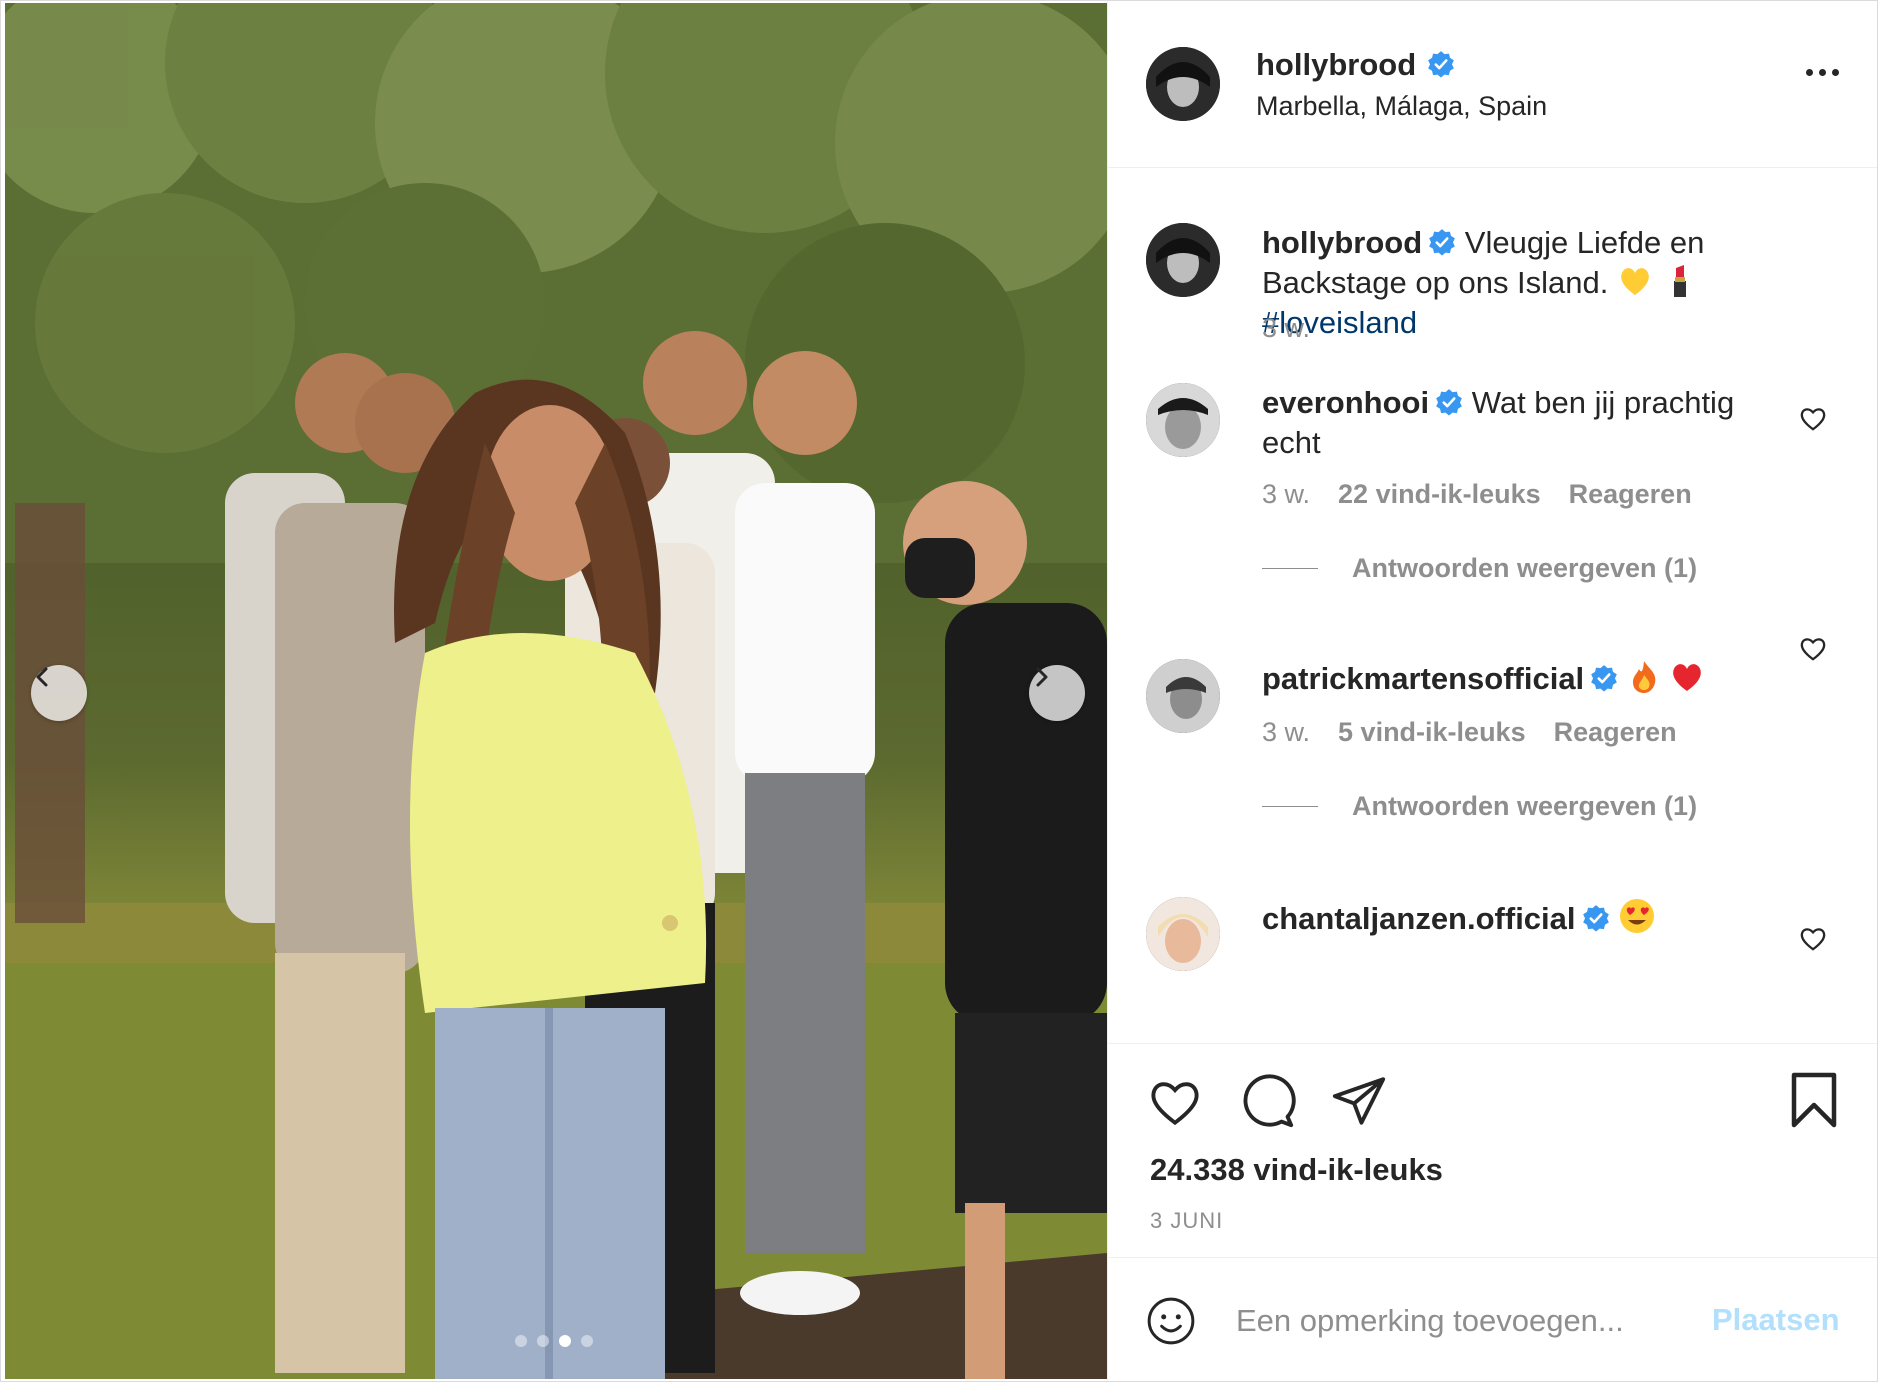  I want to click on carousel-indicator, so click(554, 1341).